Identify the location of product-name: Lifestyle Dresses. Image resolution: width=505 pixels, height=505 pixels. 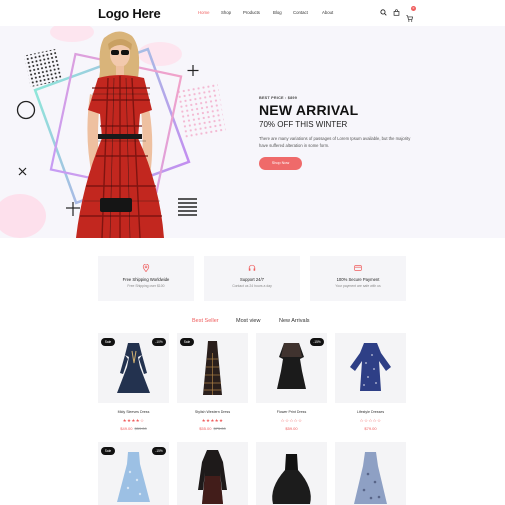
(370, 412).